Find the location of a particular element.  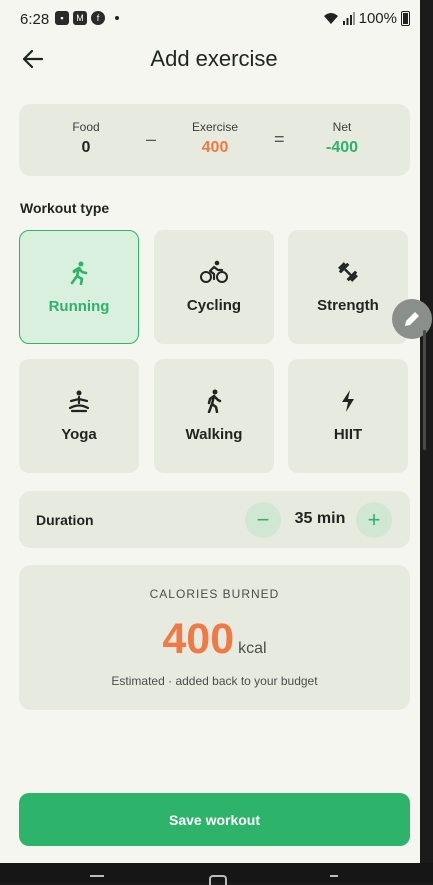

workout-tile-label: Yoga is located at coordinates (79, 434).